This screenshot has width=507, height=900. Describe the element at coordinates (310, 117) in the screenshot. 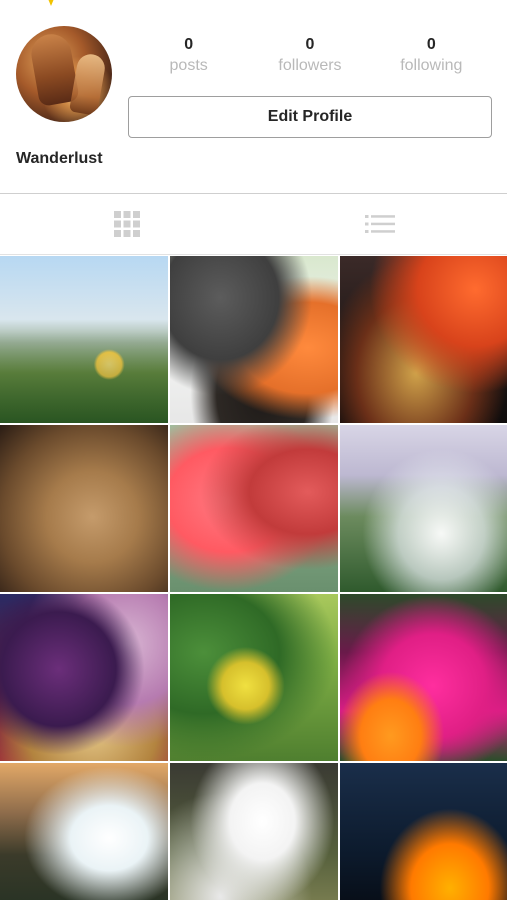

I see `edit-profile-button: Edit Profile` at that location.